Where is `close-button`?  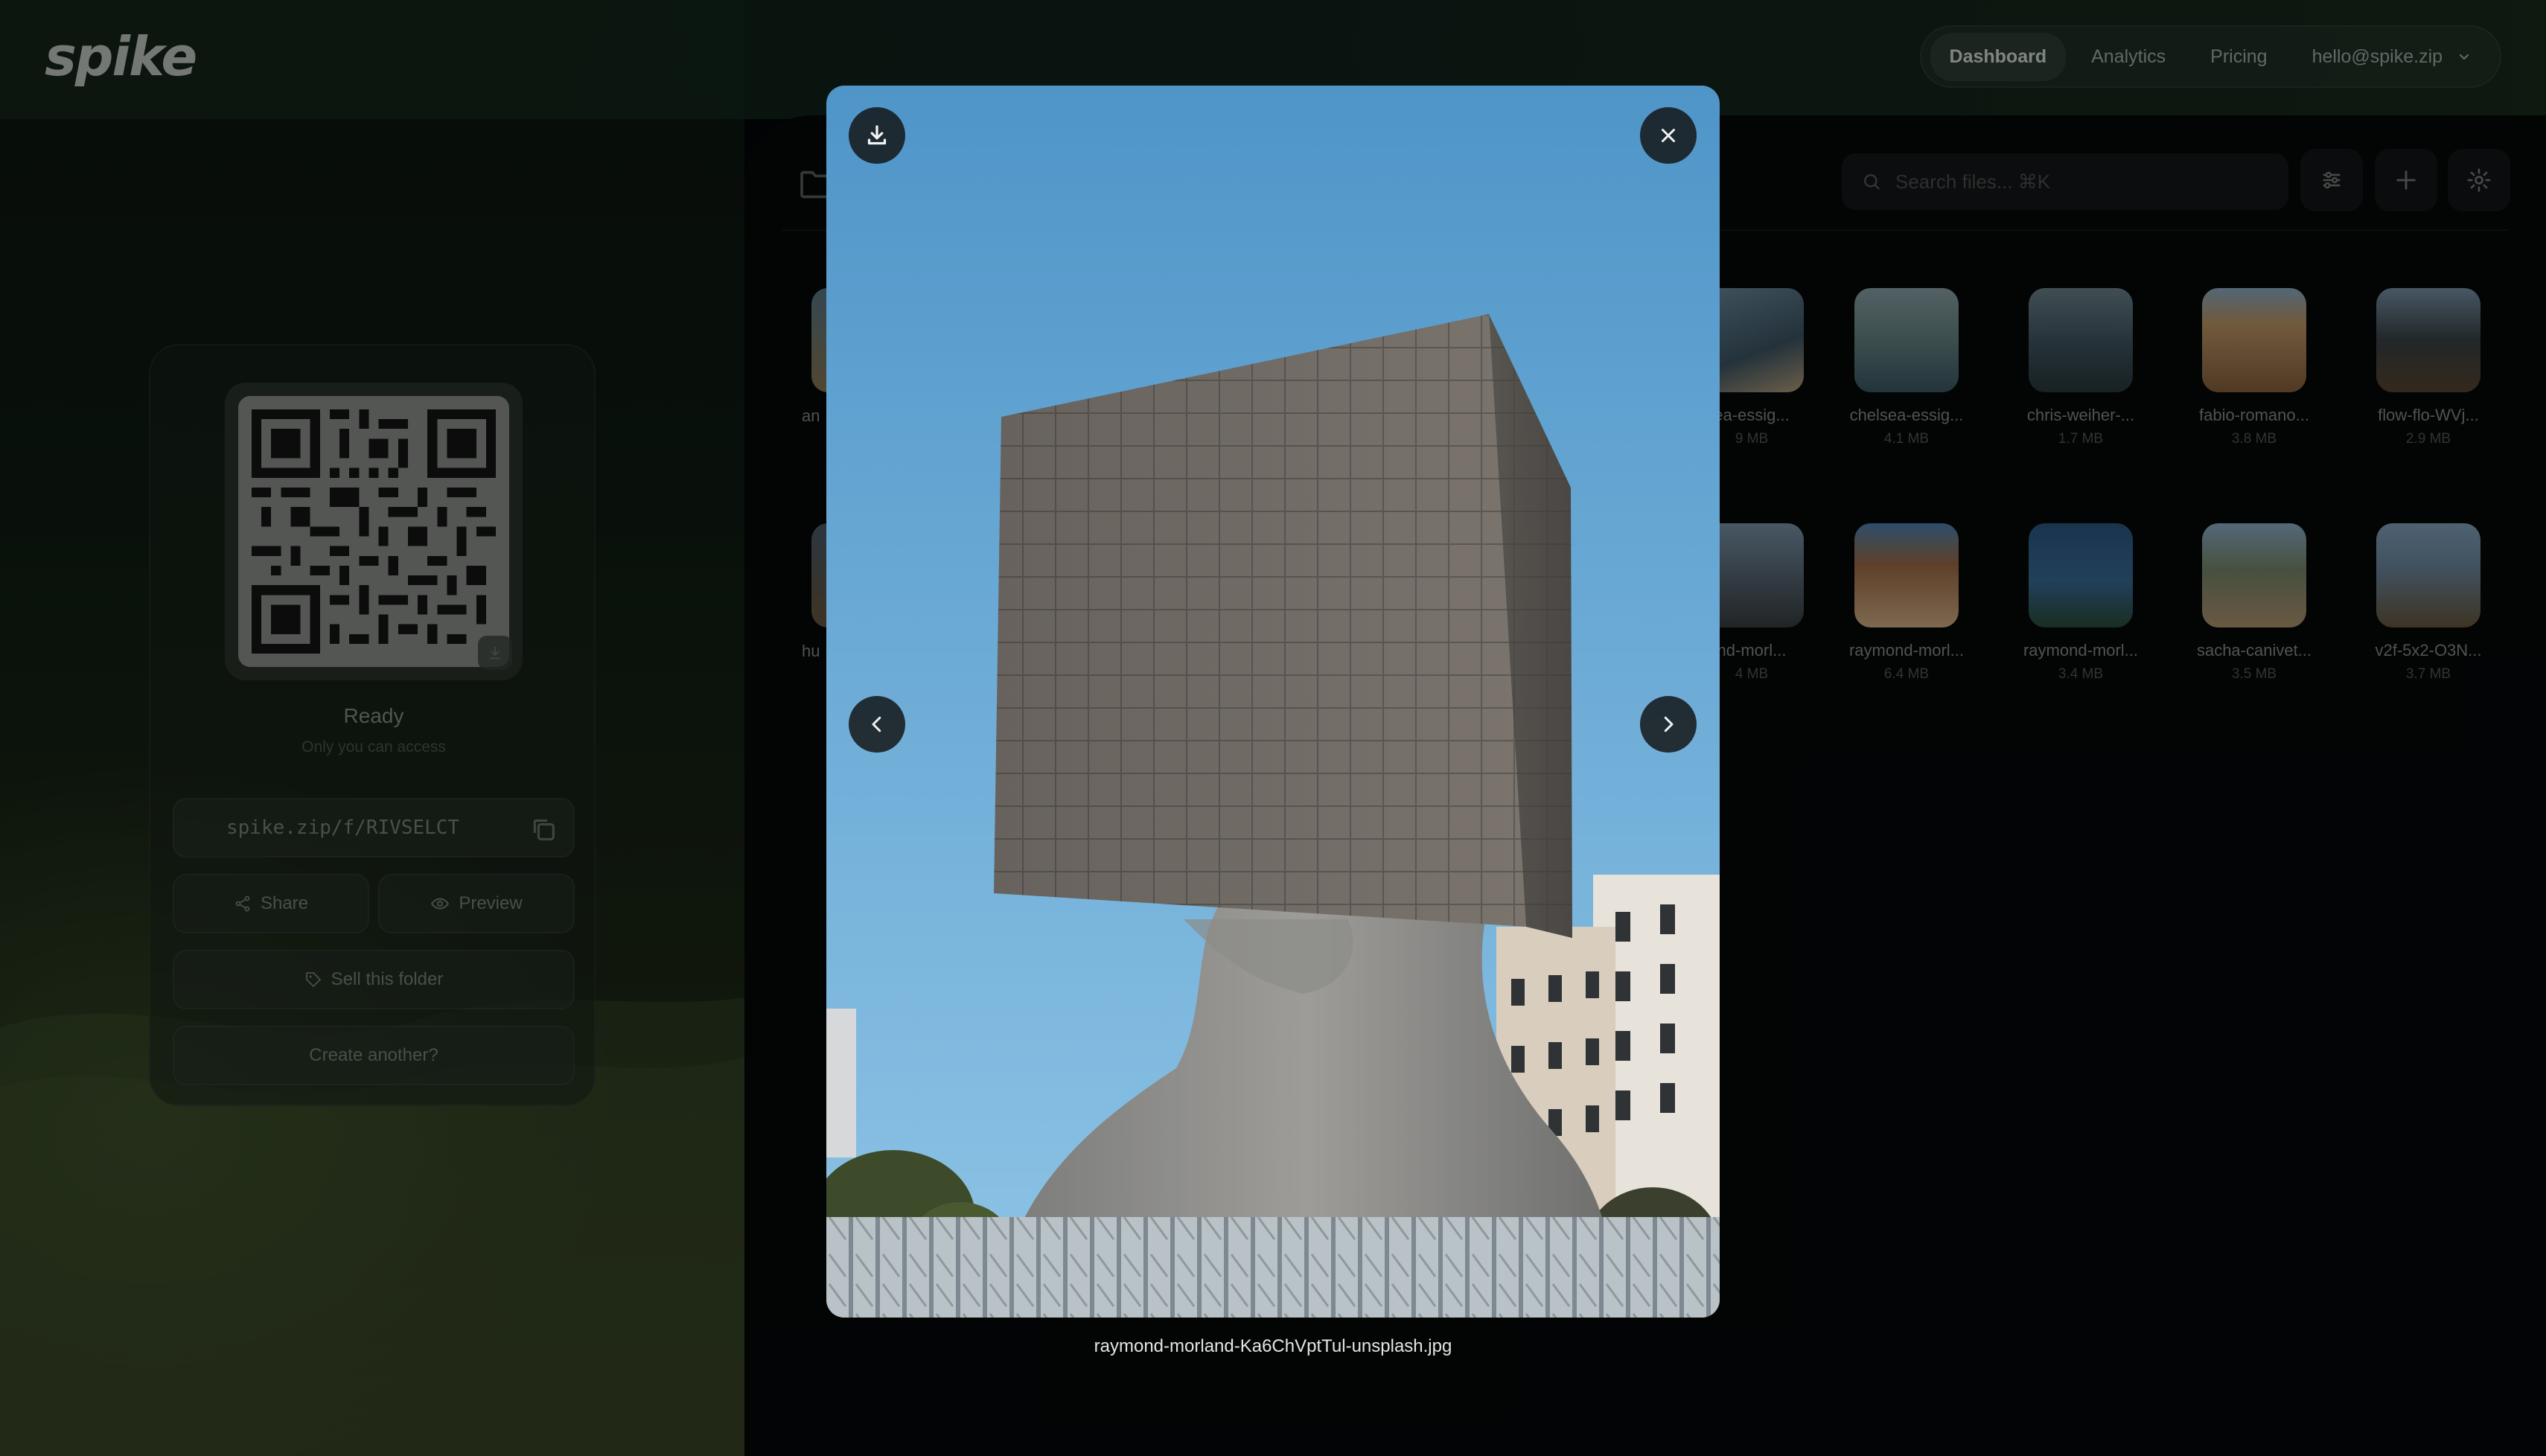
close-button is located at coordinates (1669, 135).